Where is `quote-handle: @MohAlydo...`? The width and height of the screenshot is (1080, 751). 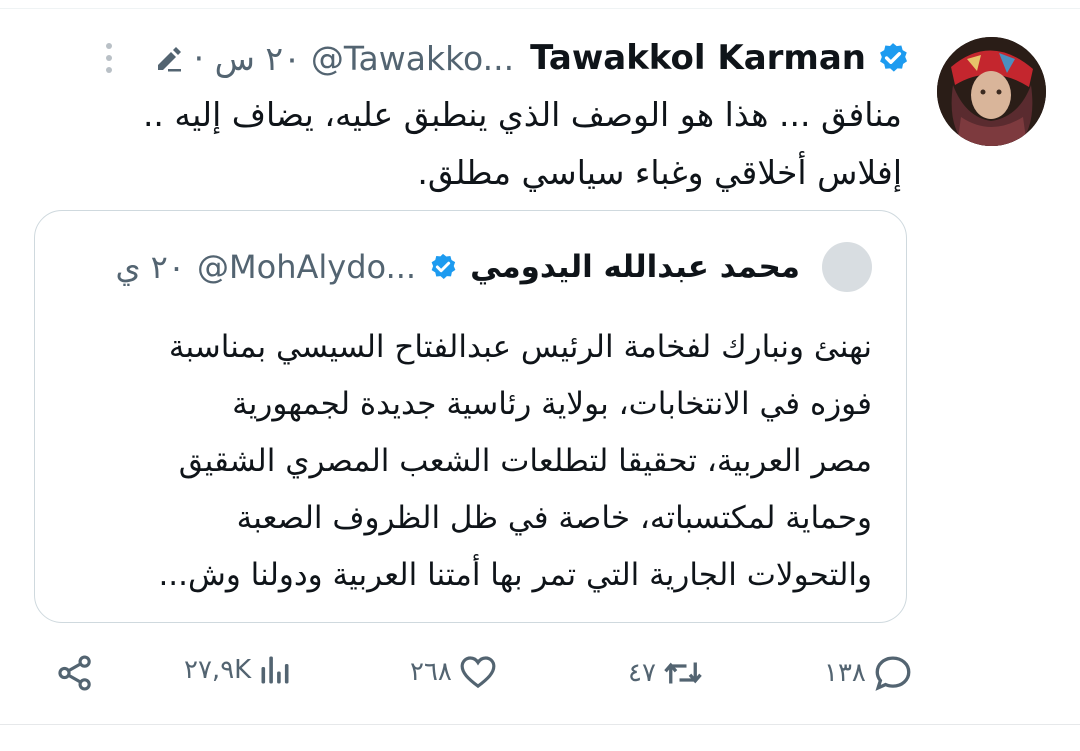
quote-handle: @MohAlydo... is located at coordinates (307, 267).